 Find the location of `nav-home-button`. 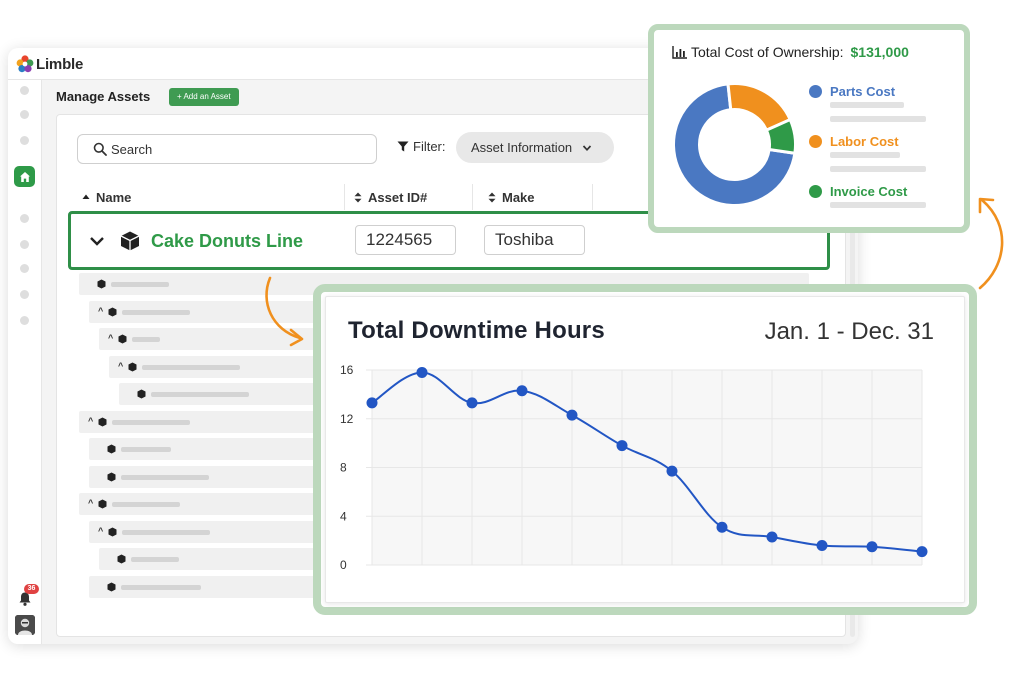

nav-home-button is located at coordinates (24, 176).